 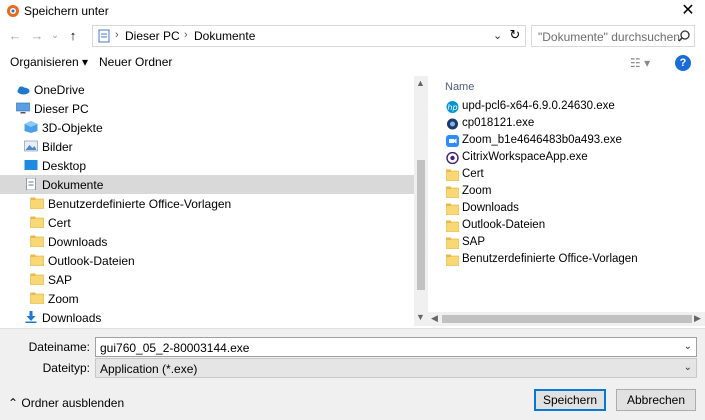 What do you see at coordinates (684, 36) in the screenshot?
I see `search-icon` at bounding box center [684, 36].